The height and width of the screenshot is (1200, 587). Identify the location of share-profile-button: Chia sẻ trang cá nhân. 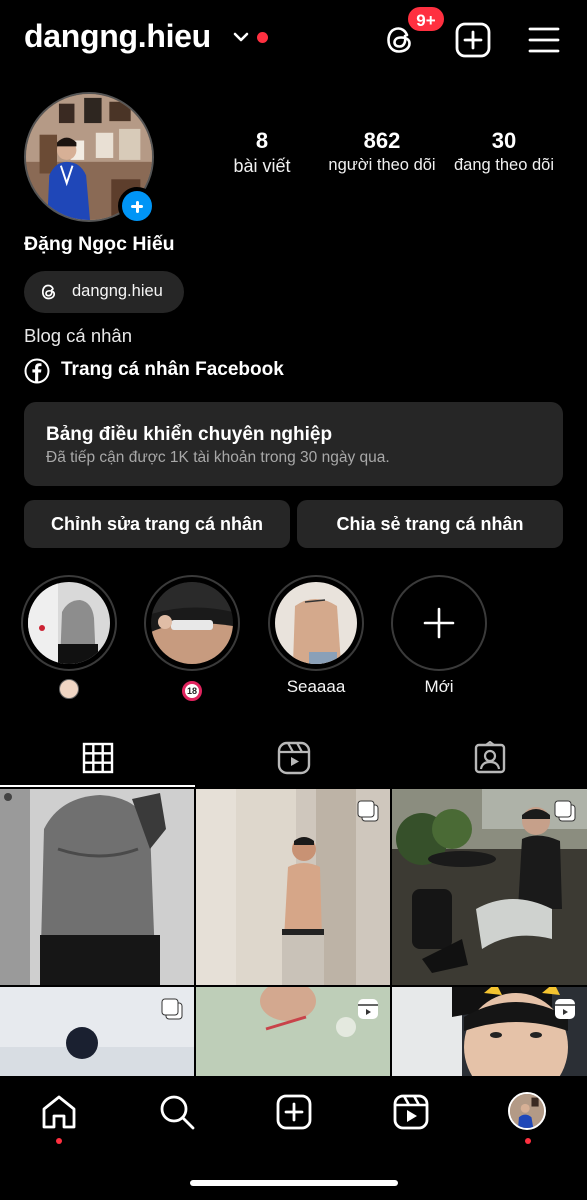
(430, 524).